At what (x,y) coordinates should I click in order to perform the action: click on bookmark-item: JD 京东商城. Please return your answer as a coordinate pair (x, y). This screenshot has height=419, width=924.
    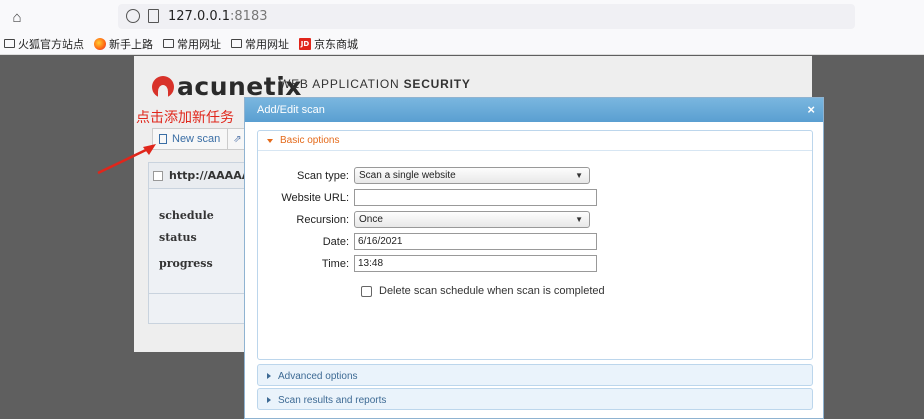
    Looking at the image, I should click on (328, 44).